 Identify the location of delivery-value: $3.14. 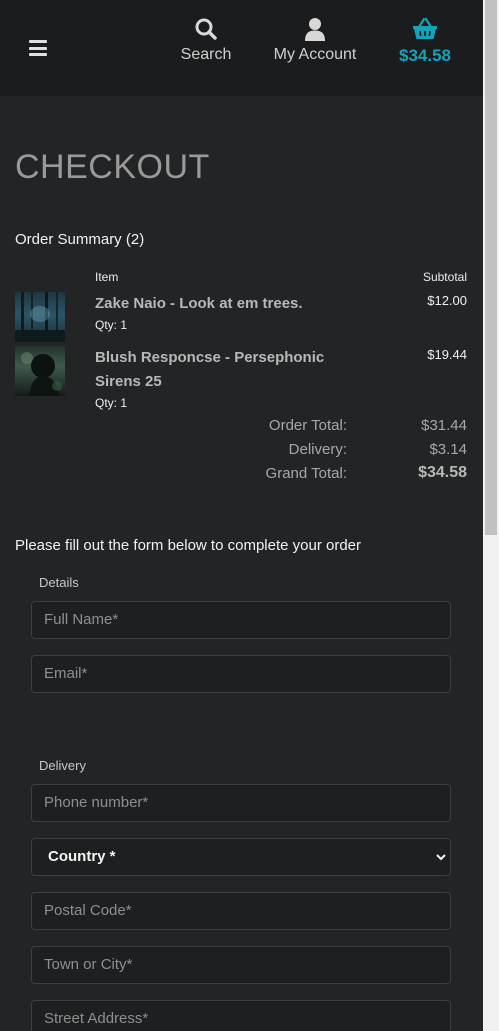
(448, 449).